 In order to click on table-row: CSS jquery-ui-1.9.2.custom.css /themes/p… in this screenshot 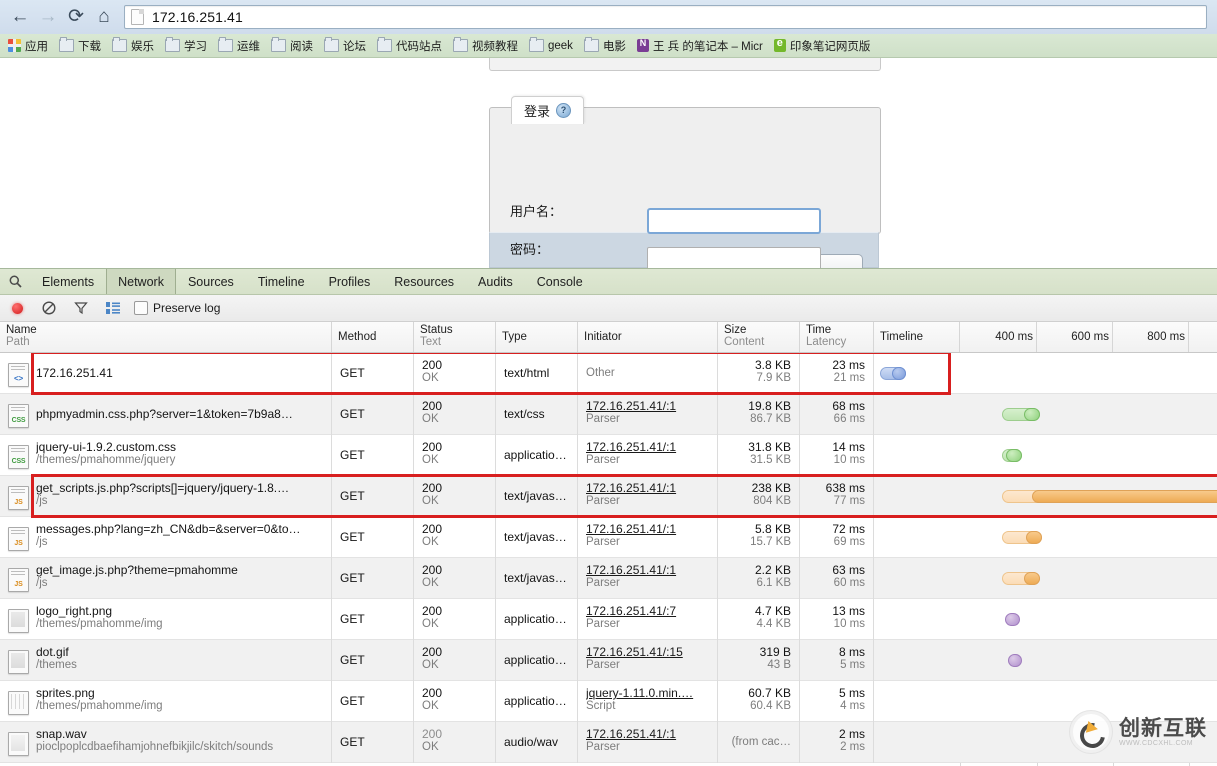, I will do `click(608, 455)`.